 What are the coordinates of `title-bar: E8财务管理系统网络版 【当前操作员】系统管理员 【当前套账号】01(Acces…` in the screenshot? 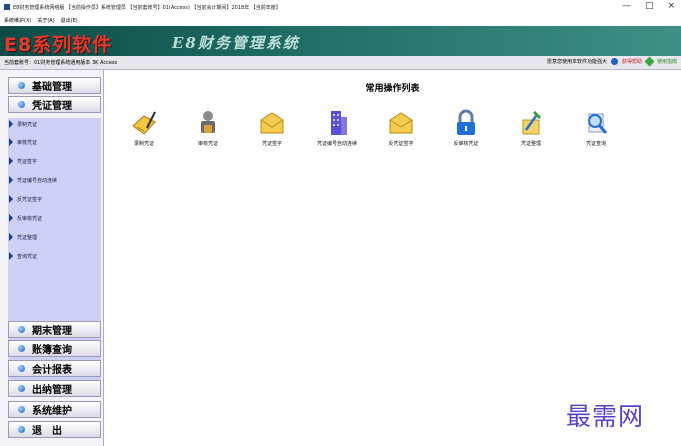 It's located at (340, 7).